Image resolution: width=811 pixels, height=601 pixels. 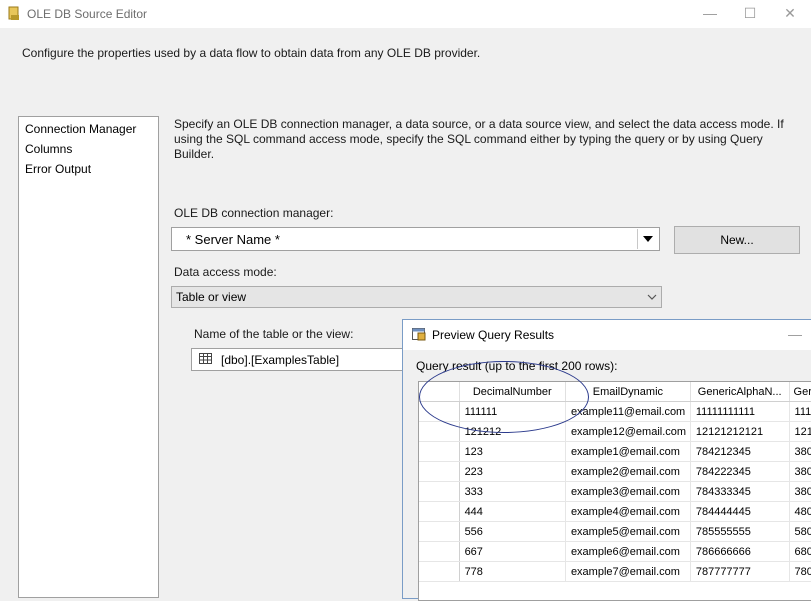 I want to click on table-cell: 480, so click(x=800, y=511).